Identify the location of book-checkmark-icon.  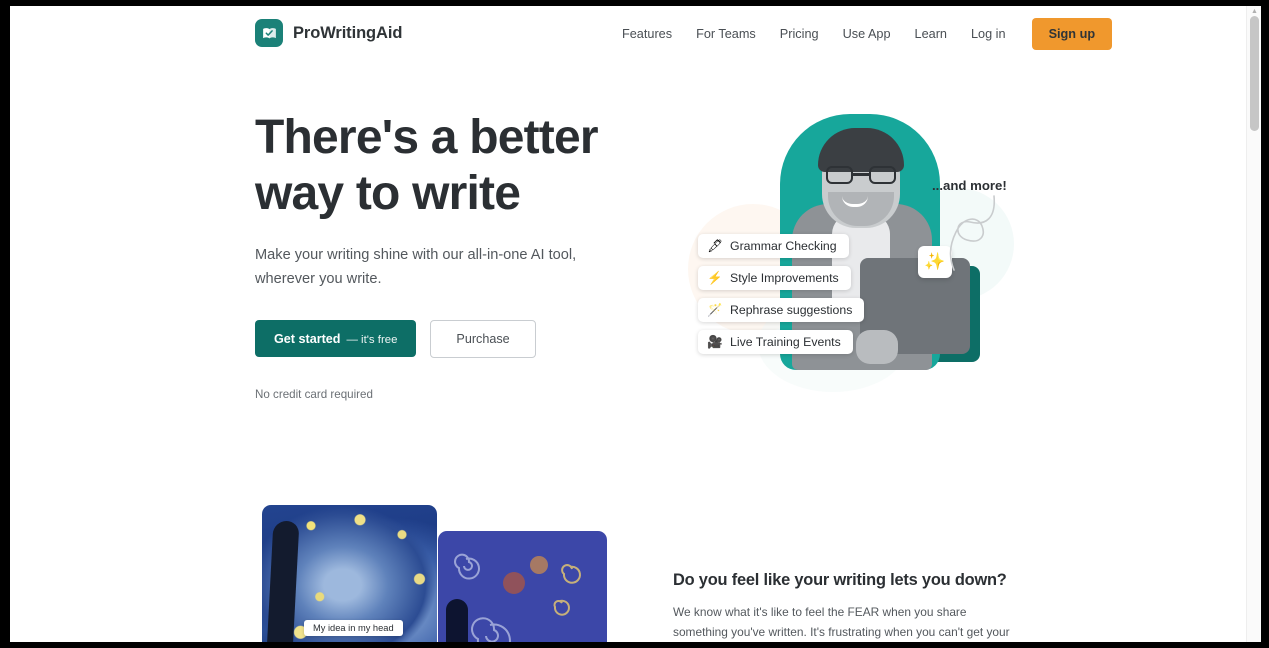
(269, 33).